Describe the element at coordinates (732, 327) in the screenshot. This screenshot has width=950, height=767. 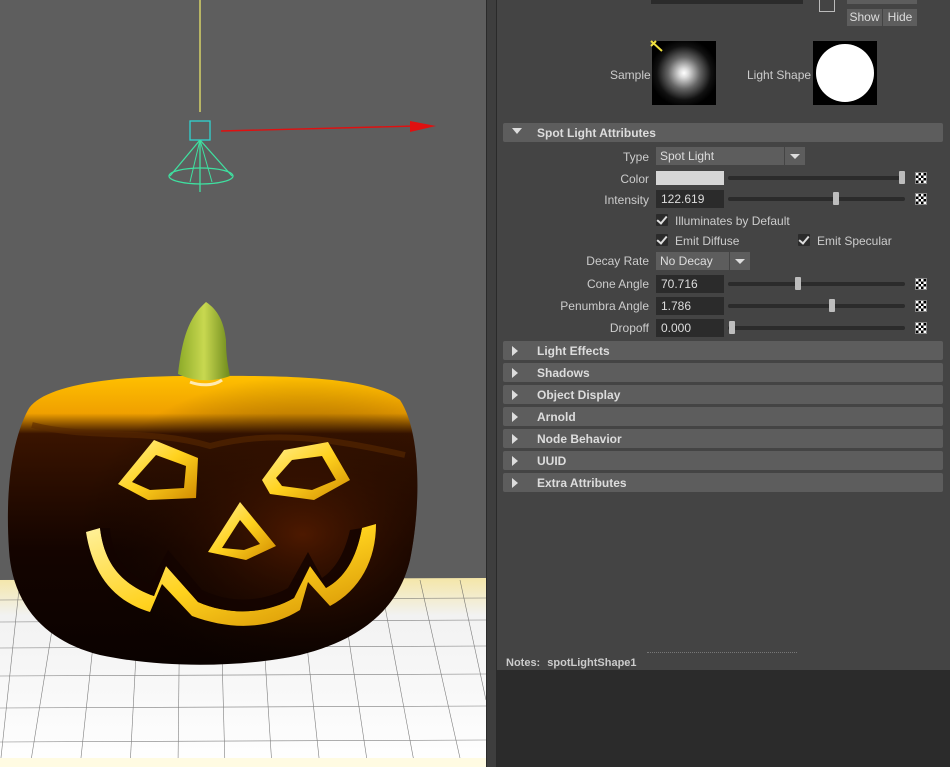
I see `dropoff-slider-handle` at that location.